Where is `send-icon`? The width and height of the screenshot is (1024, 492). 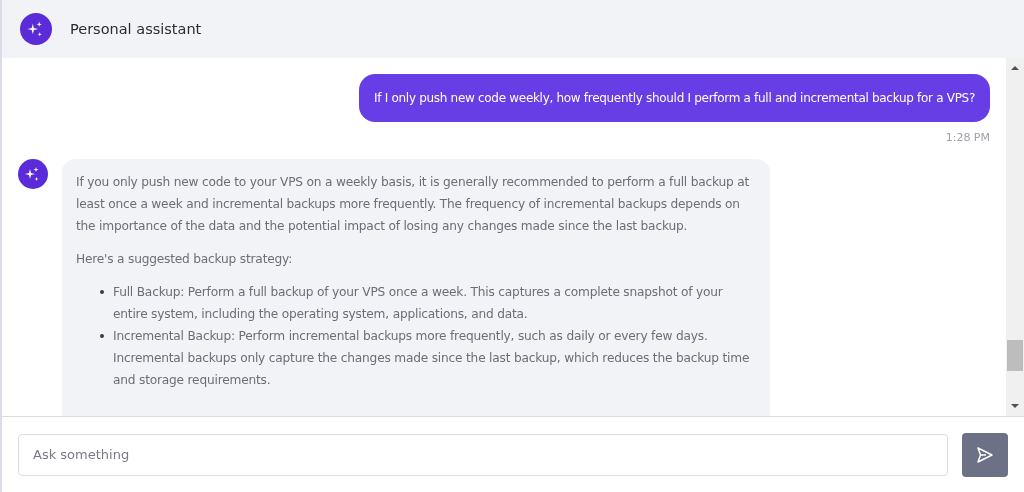
send-icon is located at coordinates (985, 454).